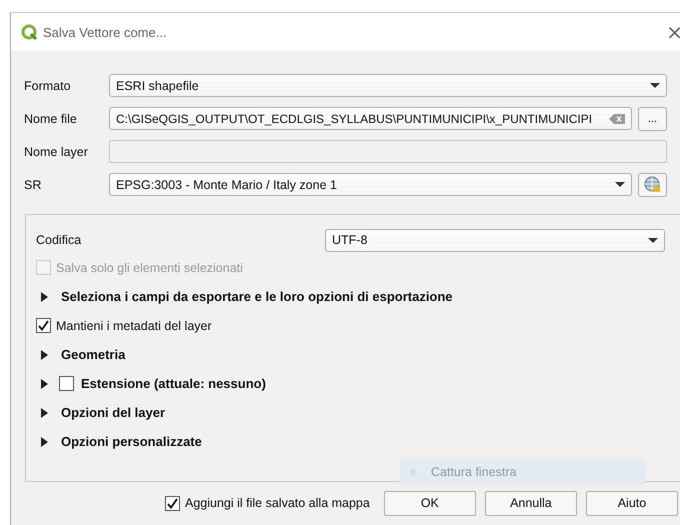 The image size is (680, 525). I want to click on field-label: Codifica, so click(59, 240).